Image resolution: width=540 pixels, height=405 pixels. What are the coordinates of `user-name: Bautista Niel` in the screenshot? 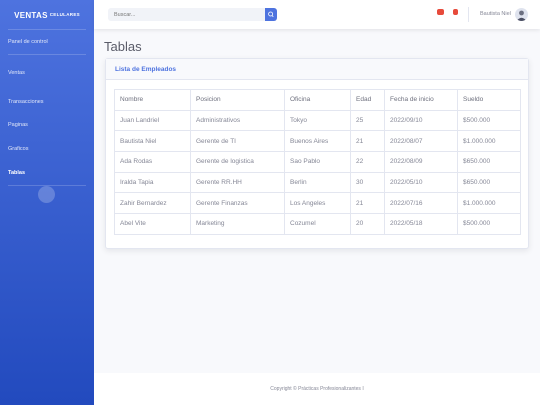 It's located at (495, 14).